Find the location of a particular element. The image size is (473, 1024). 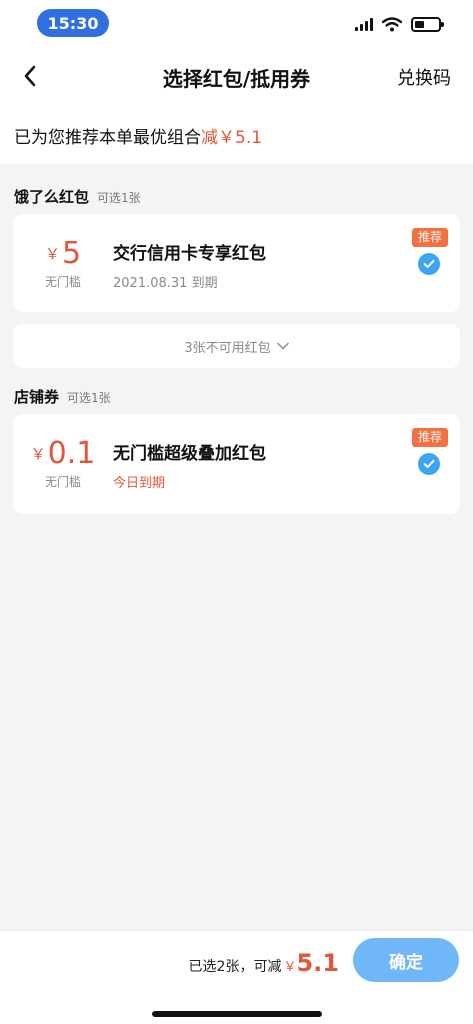

status-icons is located at coordinates (399, 24).